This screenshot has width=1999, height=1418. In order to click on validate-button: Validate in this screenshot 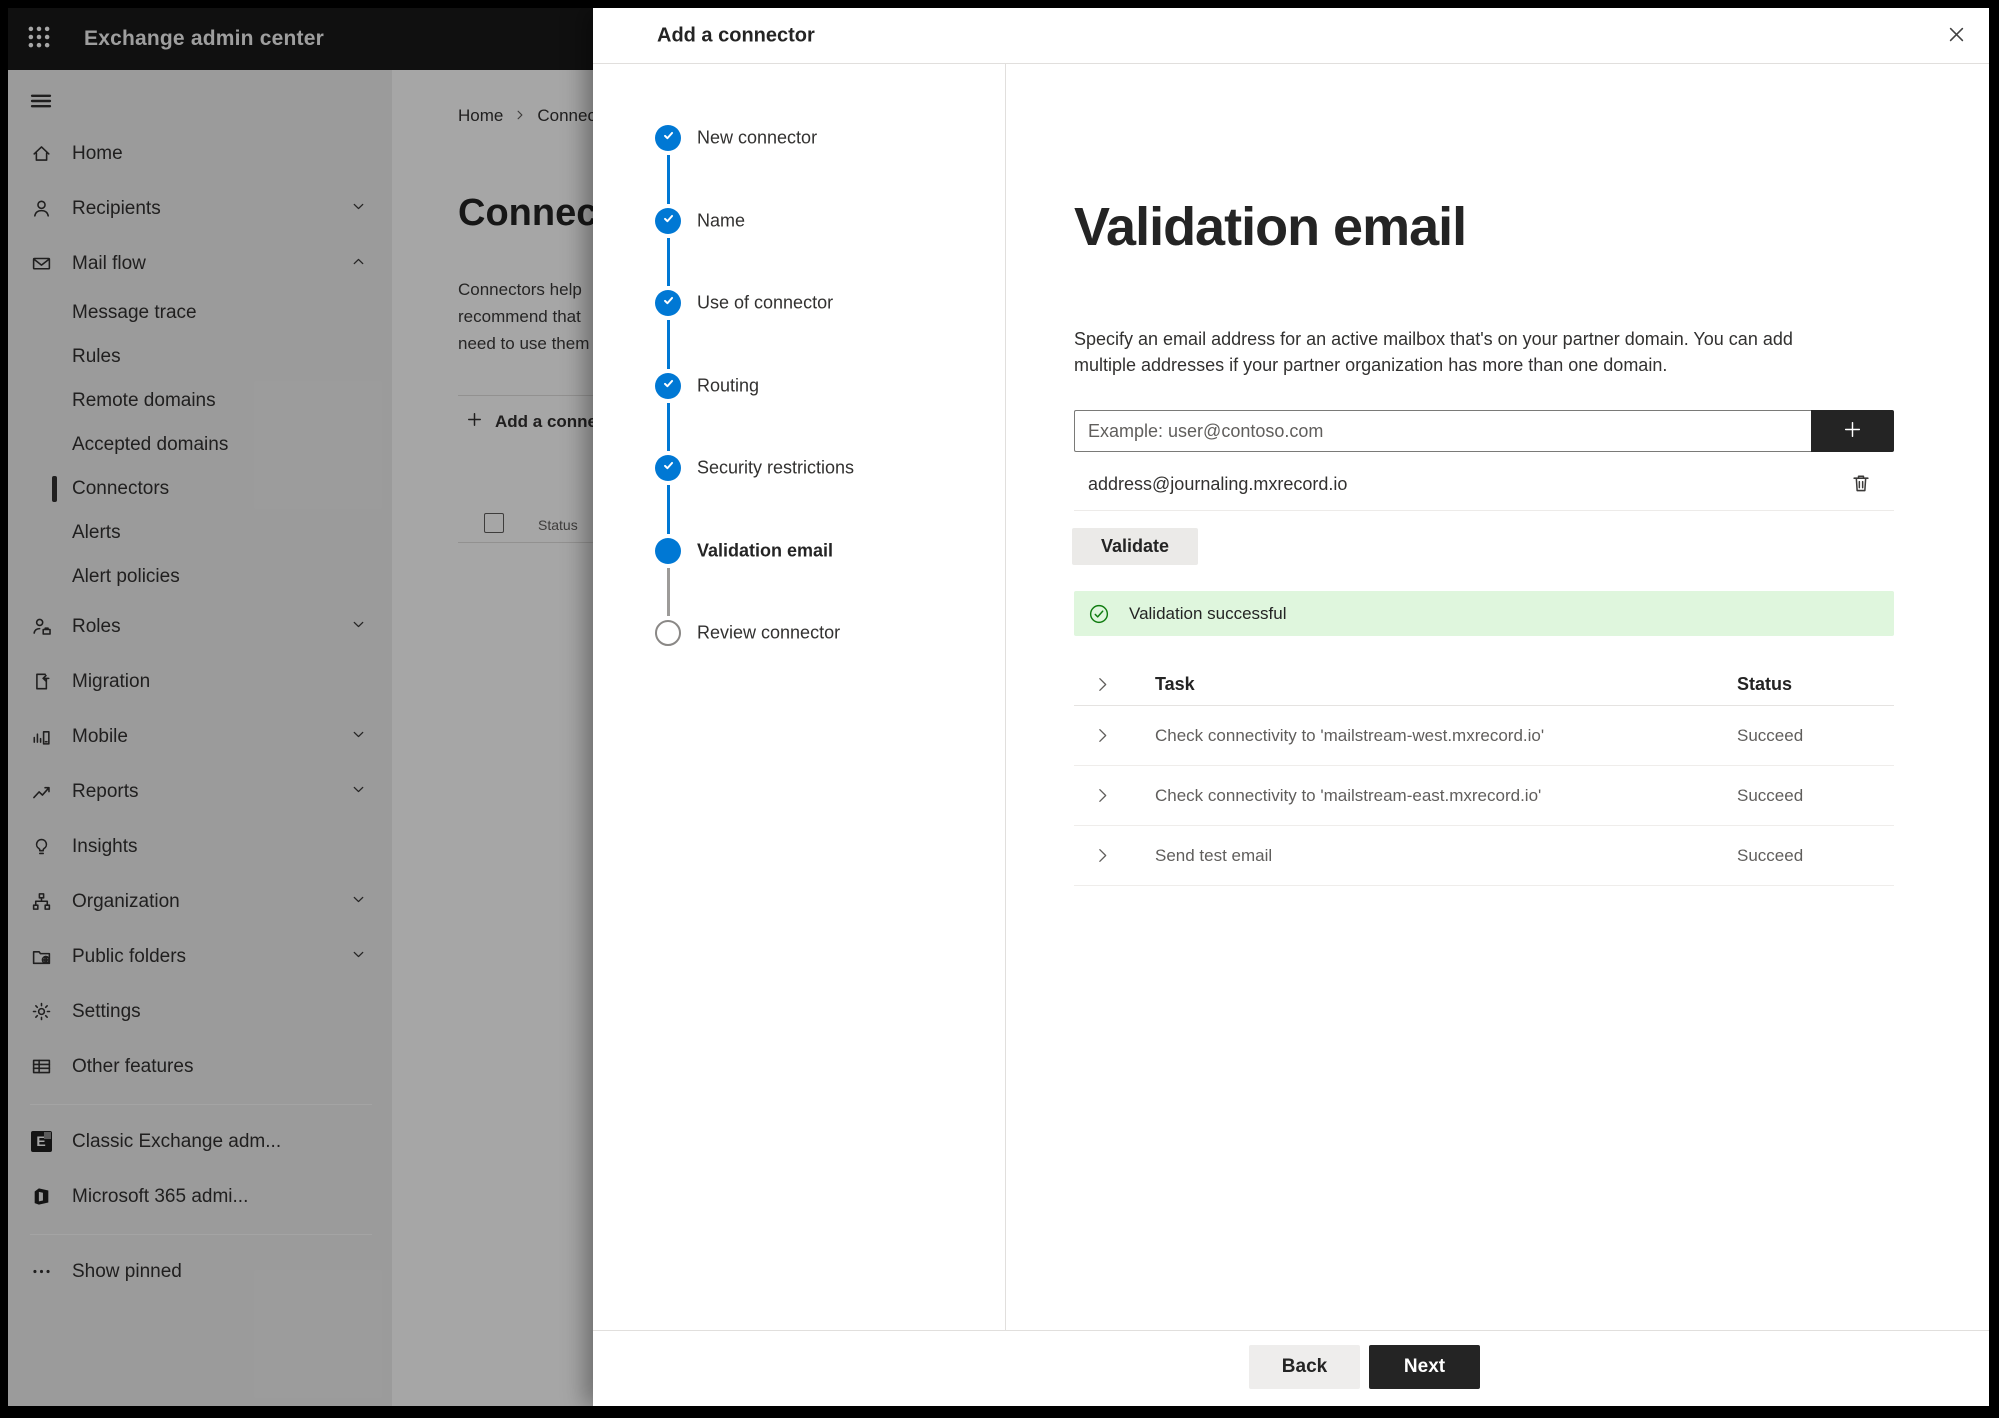, I will do `click(1135, 546)`.